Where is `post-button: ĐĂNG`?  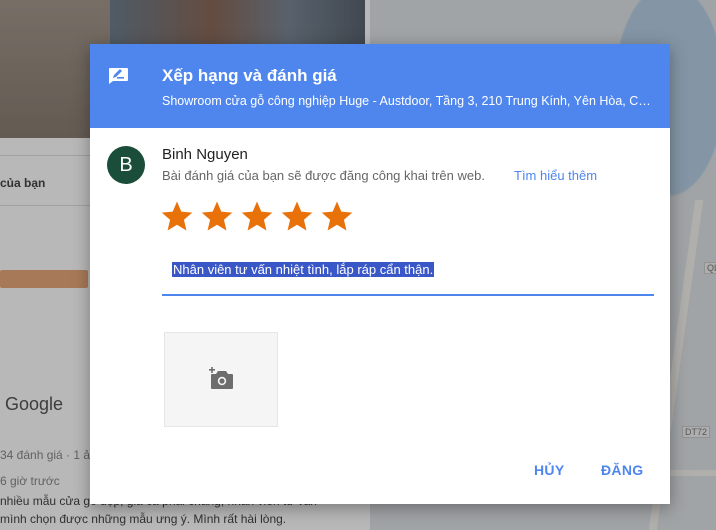
post-button: ĐĂNG is located at coordinates (622, 470).